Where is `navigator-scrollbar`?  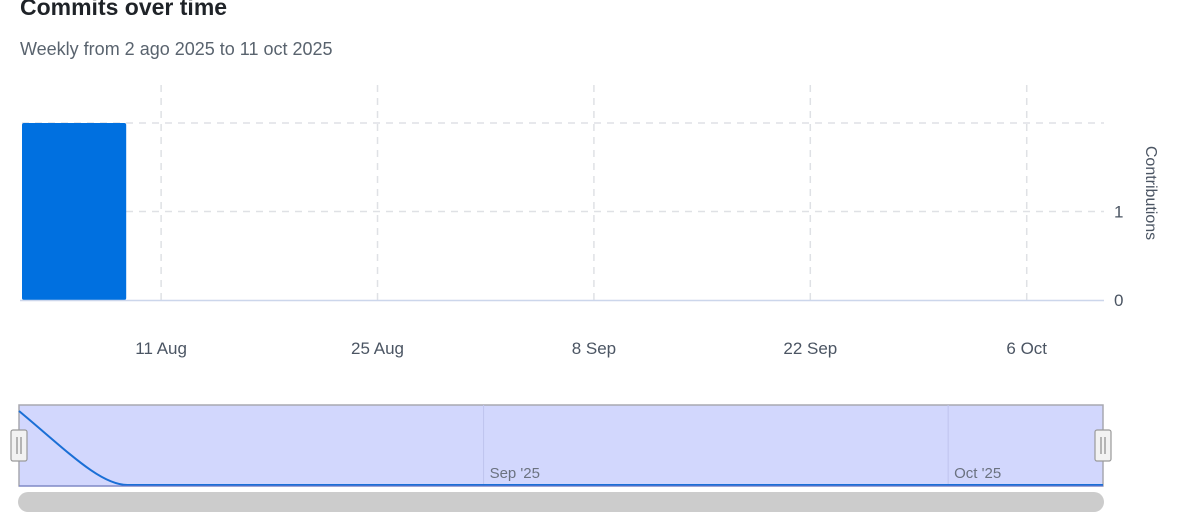
navigator-scrollbar is located at coordinates (561, 502).